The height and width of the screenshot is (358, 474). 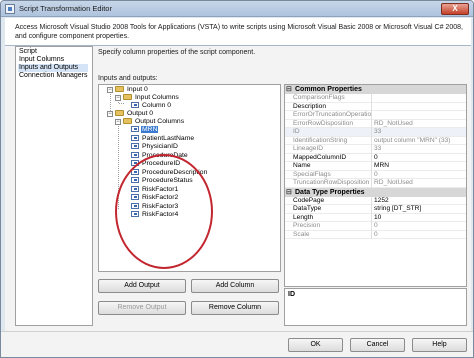 I want to click on tree-node-output-column: ProcedureDescription, so click(x=169, y=172).